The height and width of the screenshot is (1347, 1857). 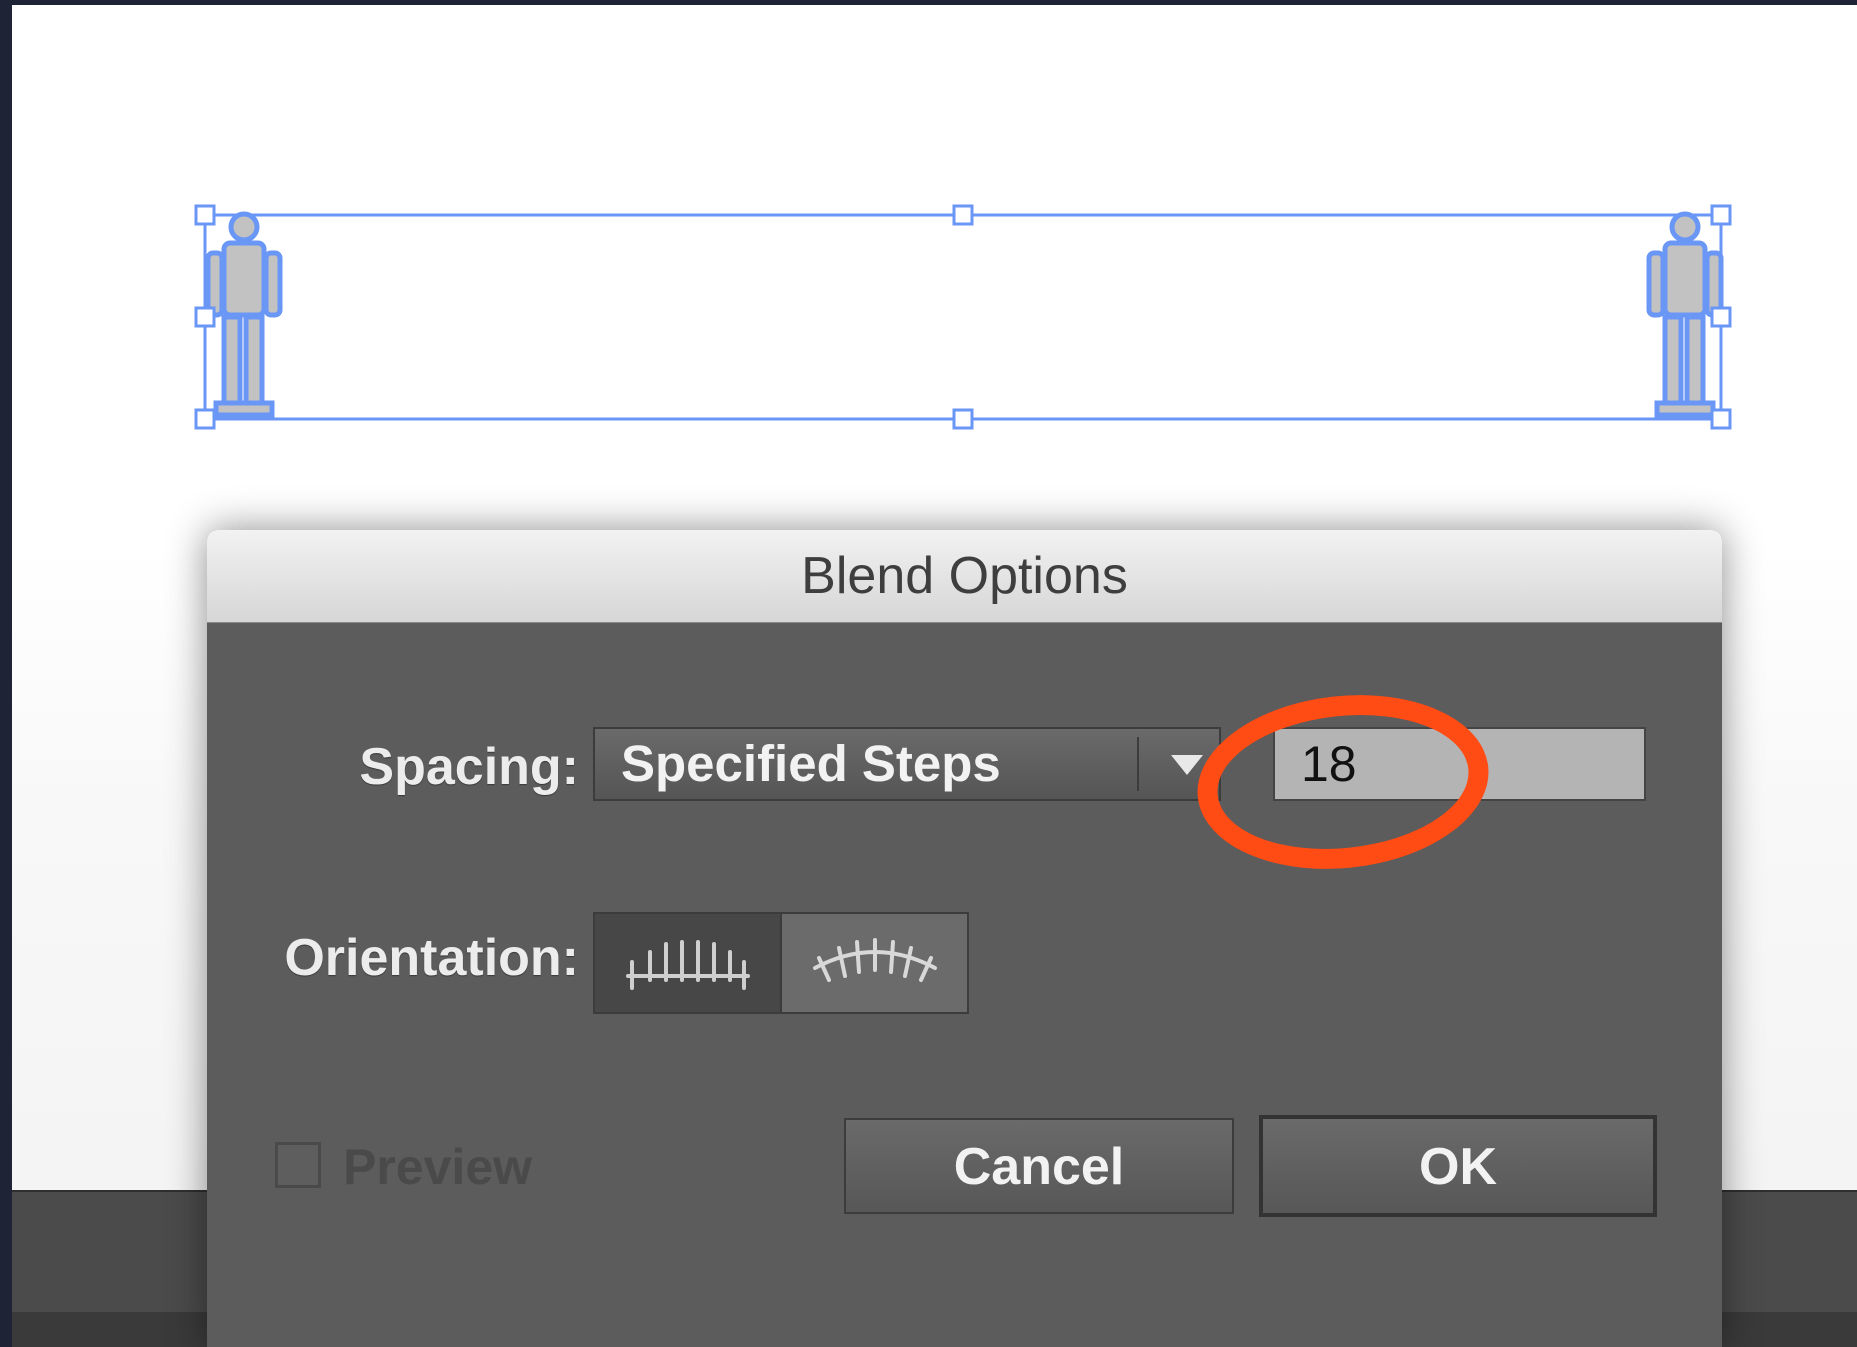 I want to click on orientation-align-to-page-button, so click(x=687, y=963).